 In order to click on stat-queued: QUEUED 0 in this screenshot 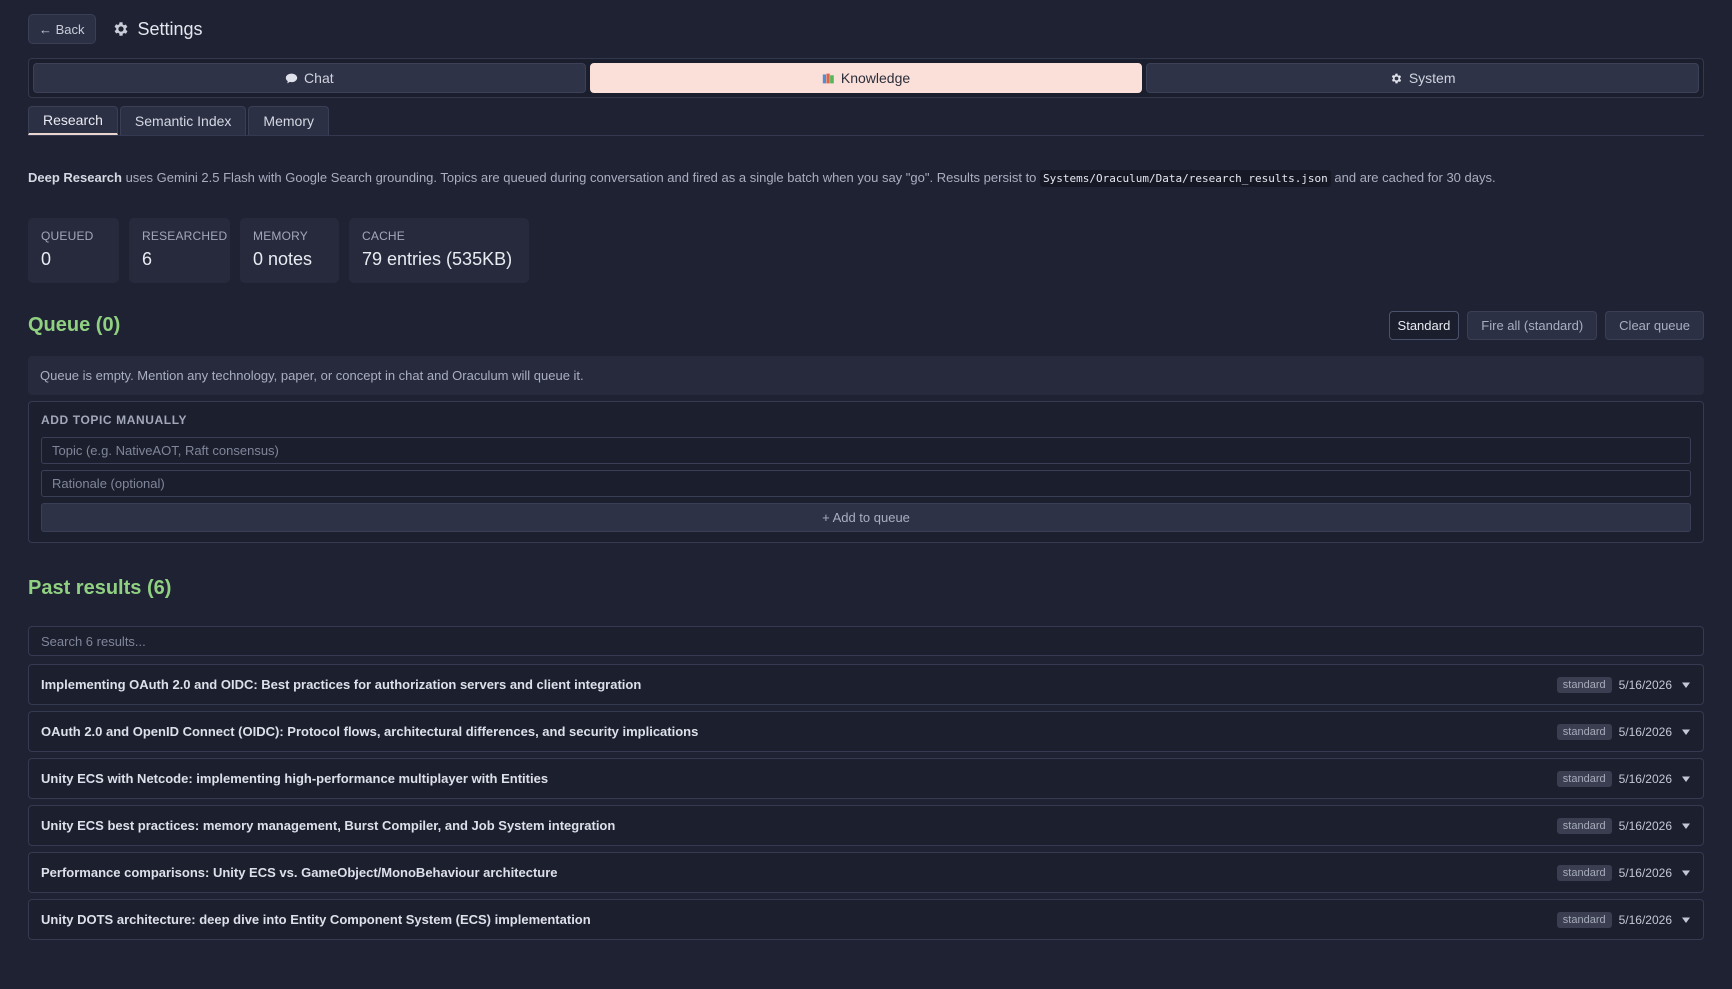, I will do `click(73, 250)`.